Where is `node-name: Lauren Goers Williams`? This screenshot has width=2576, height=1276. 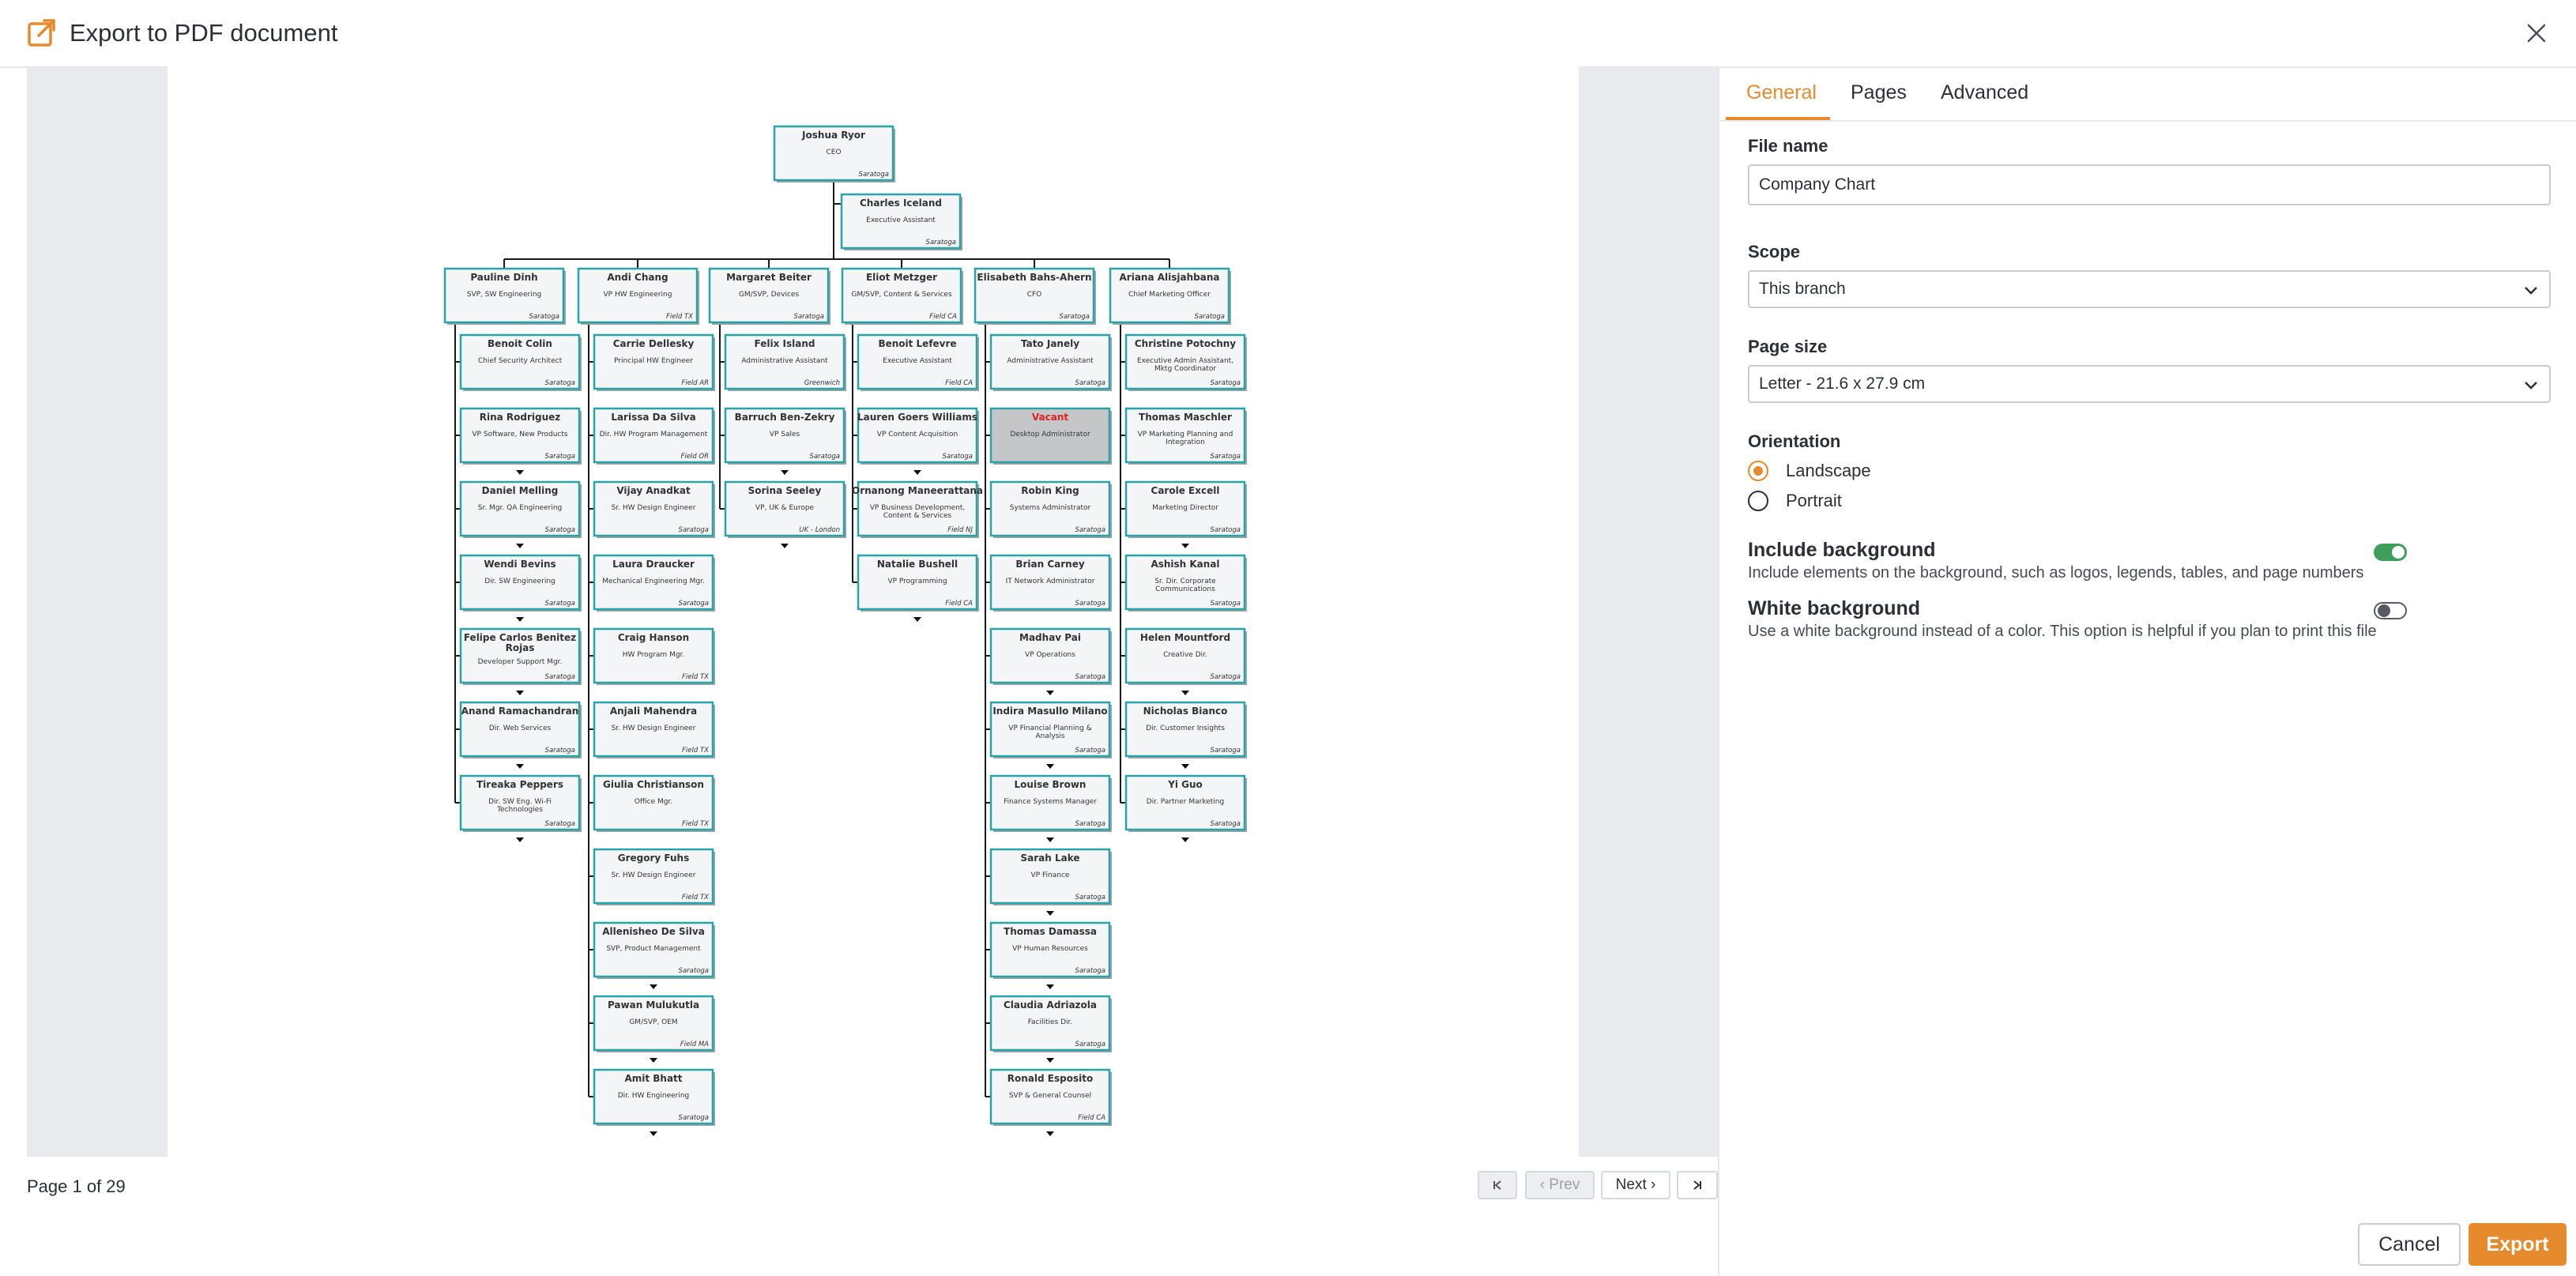 node-name: Lauren Goers Williams is located at coordinates (917, 417).